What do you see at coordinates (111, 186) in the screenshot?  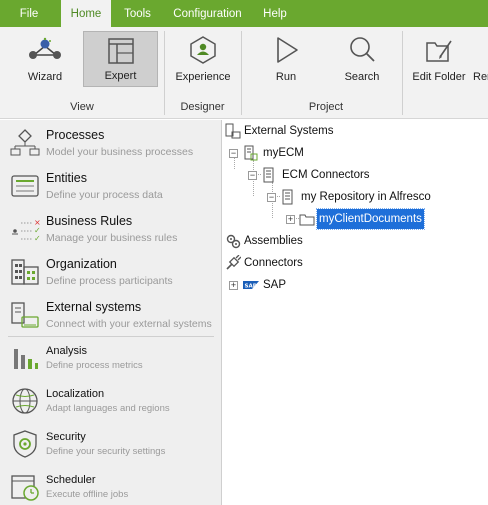 I see `nav-entities: Entities Define your process data` at bounding box center [111, 186].